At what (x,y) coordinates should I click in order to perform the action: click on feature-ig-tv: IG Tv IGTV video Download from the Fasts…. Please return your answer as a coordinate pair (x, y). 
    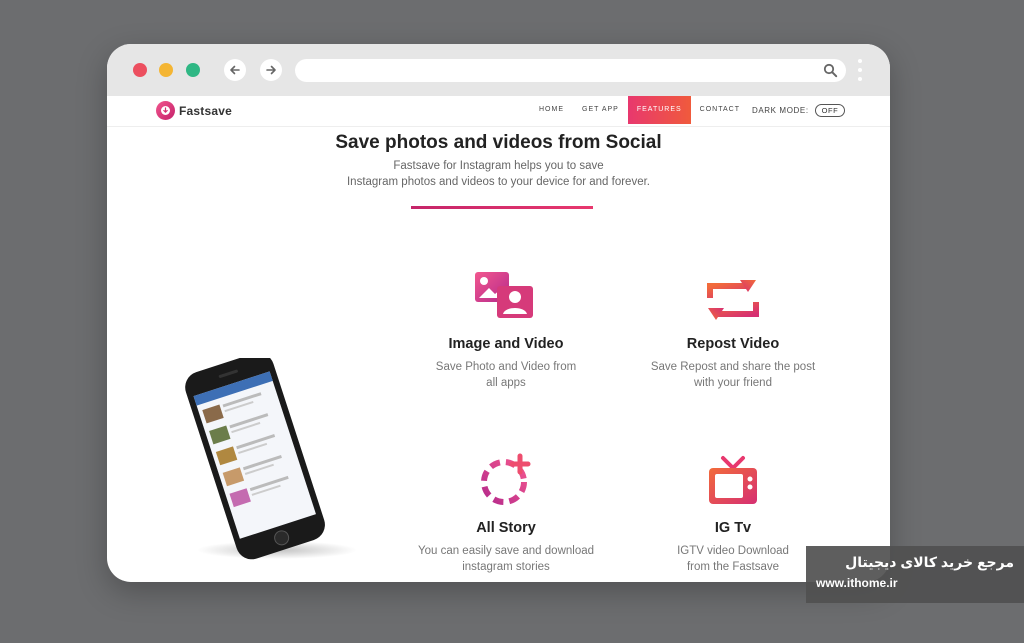
    Looking at the image, I should click on (733, 513).